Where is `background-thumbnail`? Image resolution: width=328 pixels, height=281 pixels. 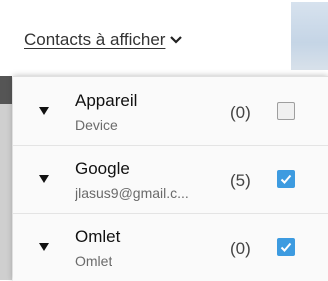
background-thumbnail is located at coordinates (309, 36).